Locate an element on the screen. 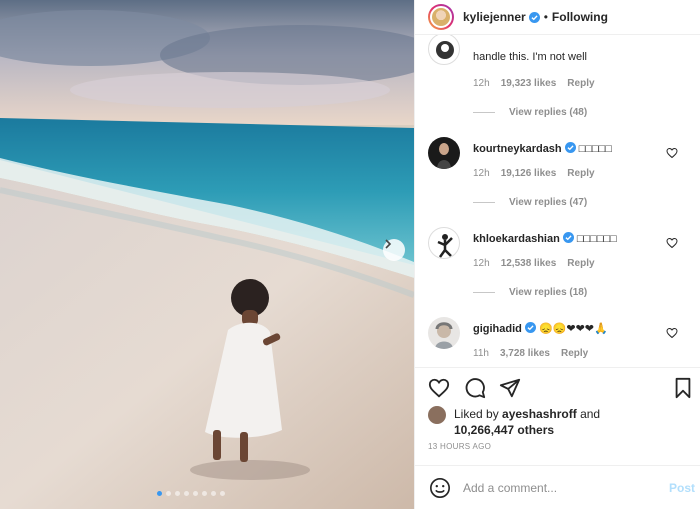 This screenshot has height=509, width=700. comment-text: gigihadid 😞😞❤❤❤🙏 is located at coordinates (540, 328).